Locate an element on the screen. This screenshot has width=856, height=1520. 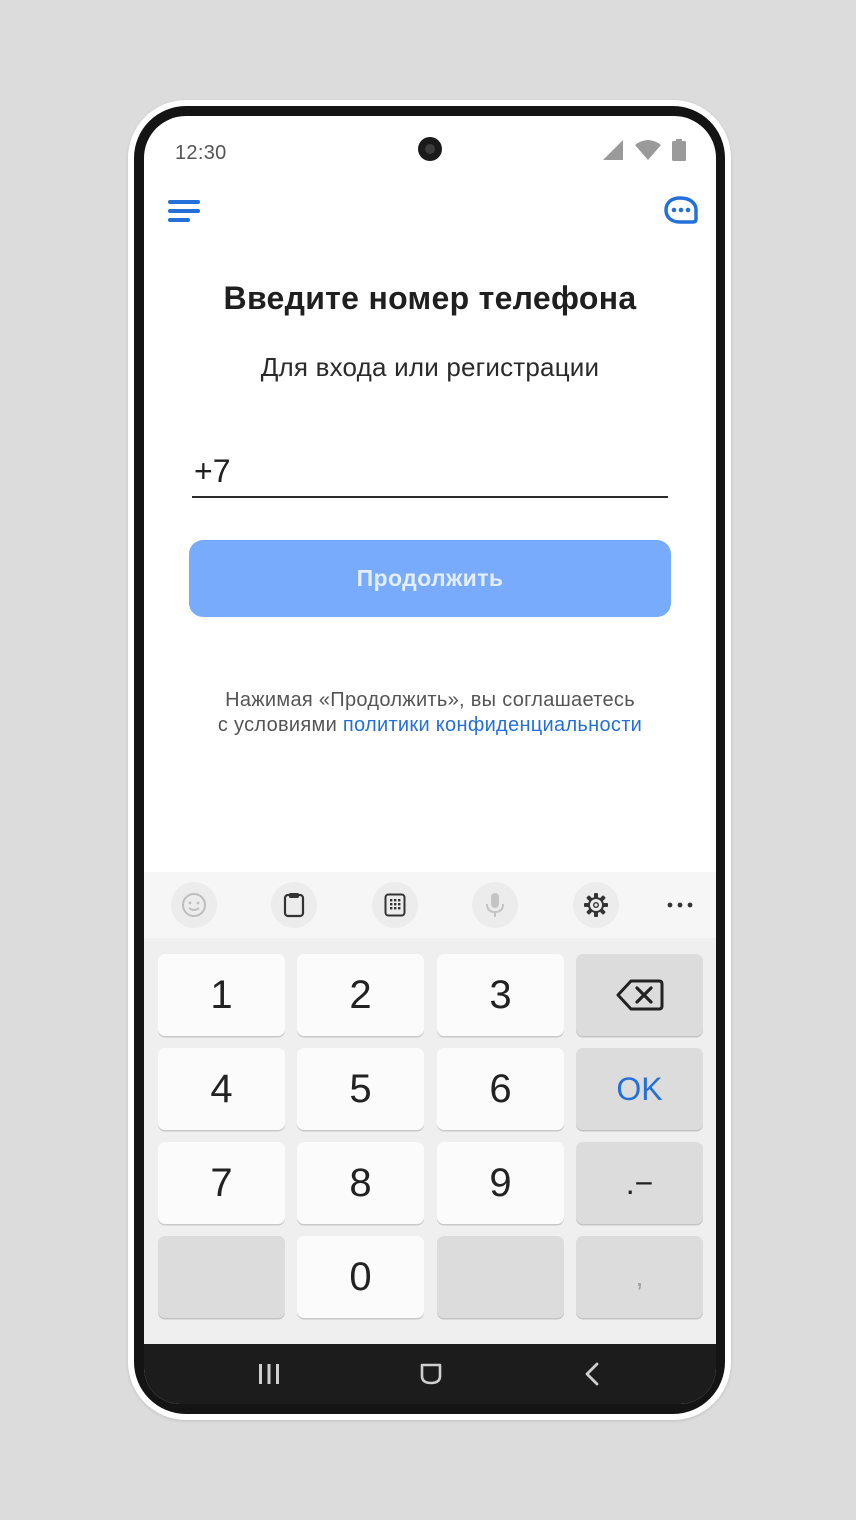
punctuation-key: .− is located at coordinates (639, 1183).